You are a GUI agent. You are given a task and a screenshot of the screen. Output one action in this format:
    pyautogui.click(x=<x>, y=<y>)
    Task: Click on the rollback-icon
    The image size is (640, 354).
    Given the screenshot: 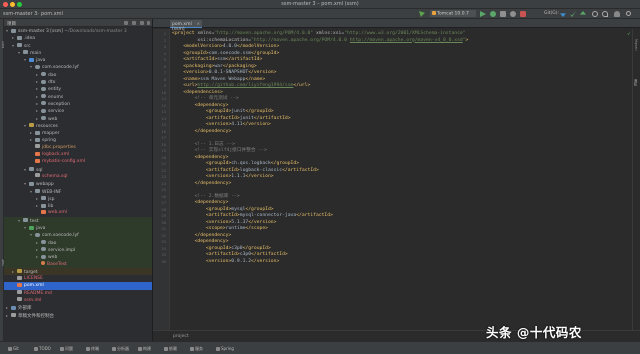 What is the action you would take?
    pyautogui.click(x=605, y=14)
    